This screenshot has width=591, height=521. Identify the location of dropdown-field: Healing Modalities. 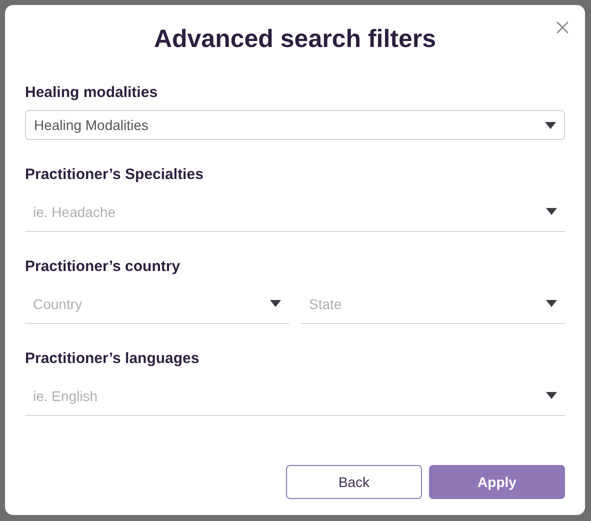
(295, 125).